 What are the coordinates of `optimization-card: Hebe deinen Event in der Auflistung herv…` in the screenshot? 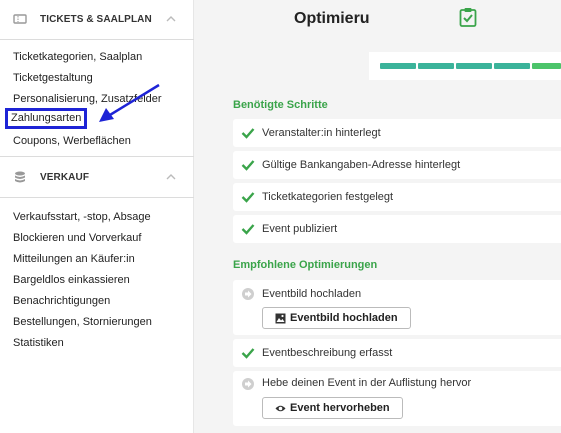 It's located at (397, 398).